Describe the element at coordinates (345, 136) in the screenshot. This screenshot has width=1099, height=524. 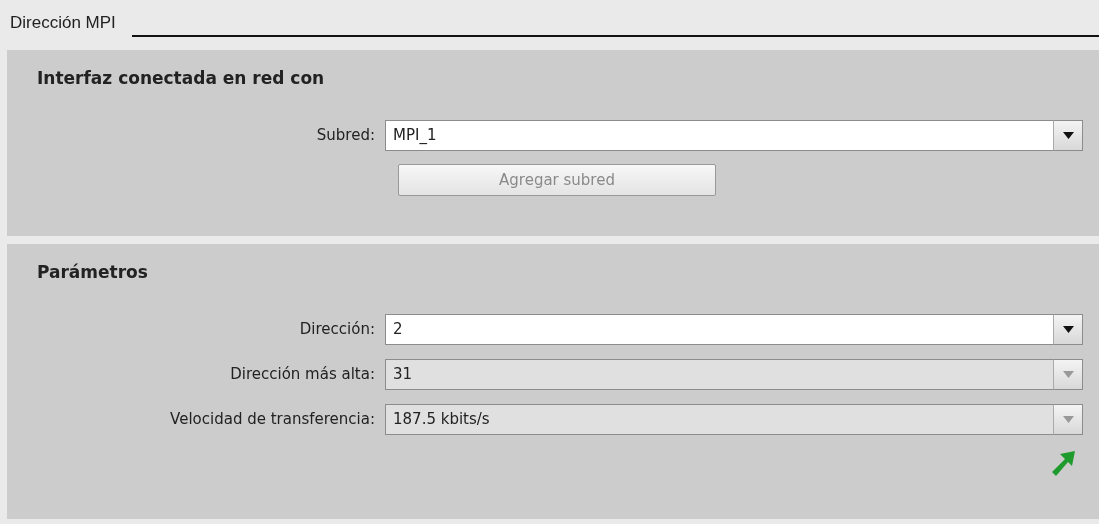
I see `field-label: Subred:` at that location.